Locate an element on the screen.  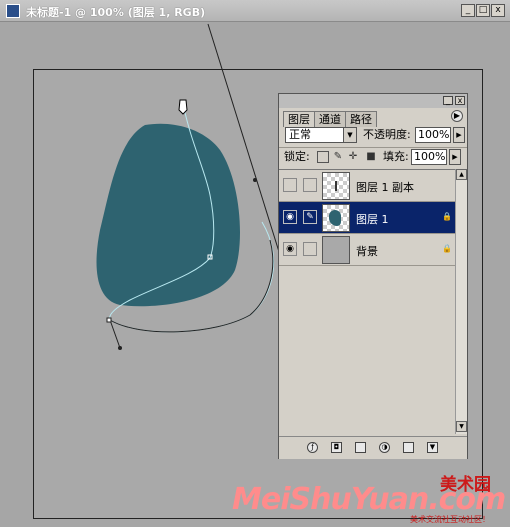
opacity-field: 100% is located at coordinates (433, 135).